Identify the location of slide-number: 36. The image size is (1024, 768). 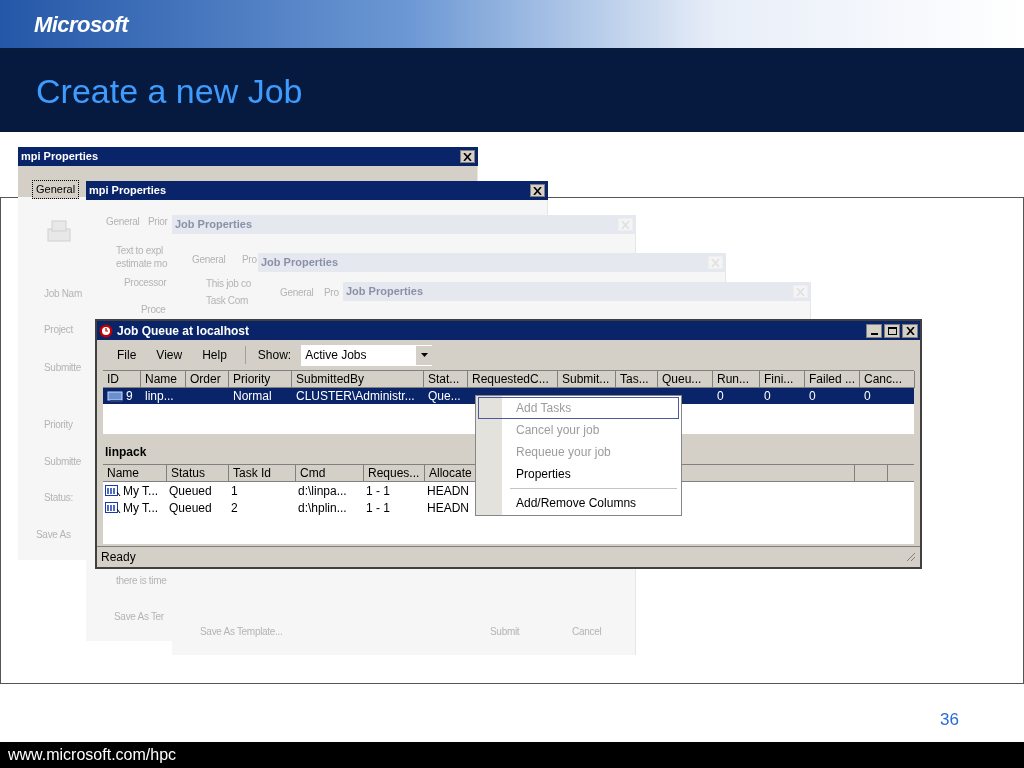
(949, 720).